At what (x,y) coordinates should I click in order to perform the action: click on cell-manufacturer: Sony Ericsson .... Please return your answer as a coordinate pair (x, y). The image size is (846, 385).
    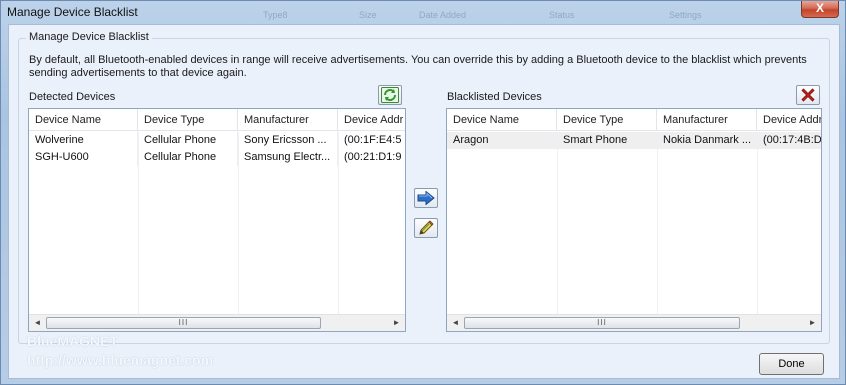
    Looking at the image, I should click on (288, 140).